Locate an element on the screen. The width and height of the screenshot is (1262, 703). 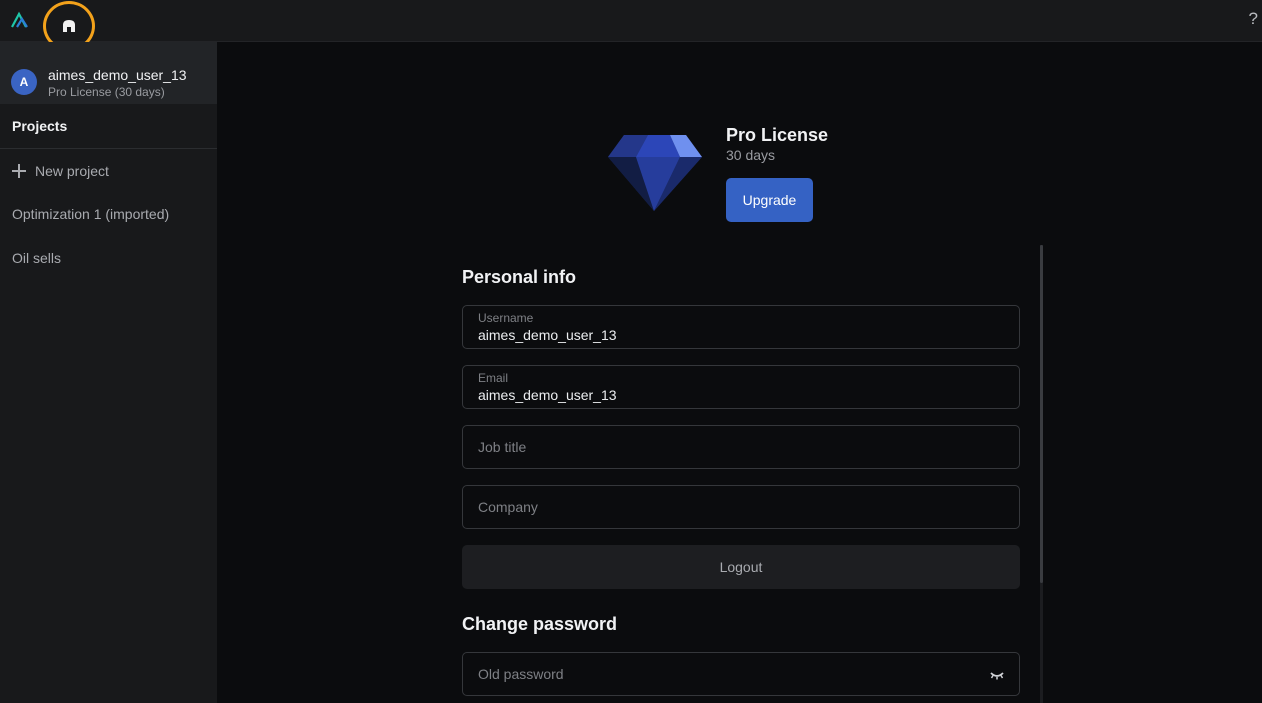
email-field: Email aimes_demo_user_13 is located at coordinates (741, 387).